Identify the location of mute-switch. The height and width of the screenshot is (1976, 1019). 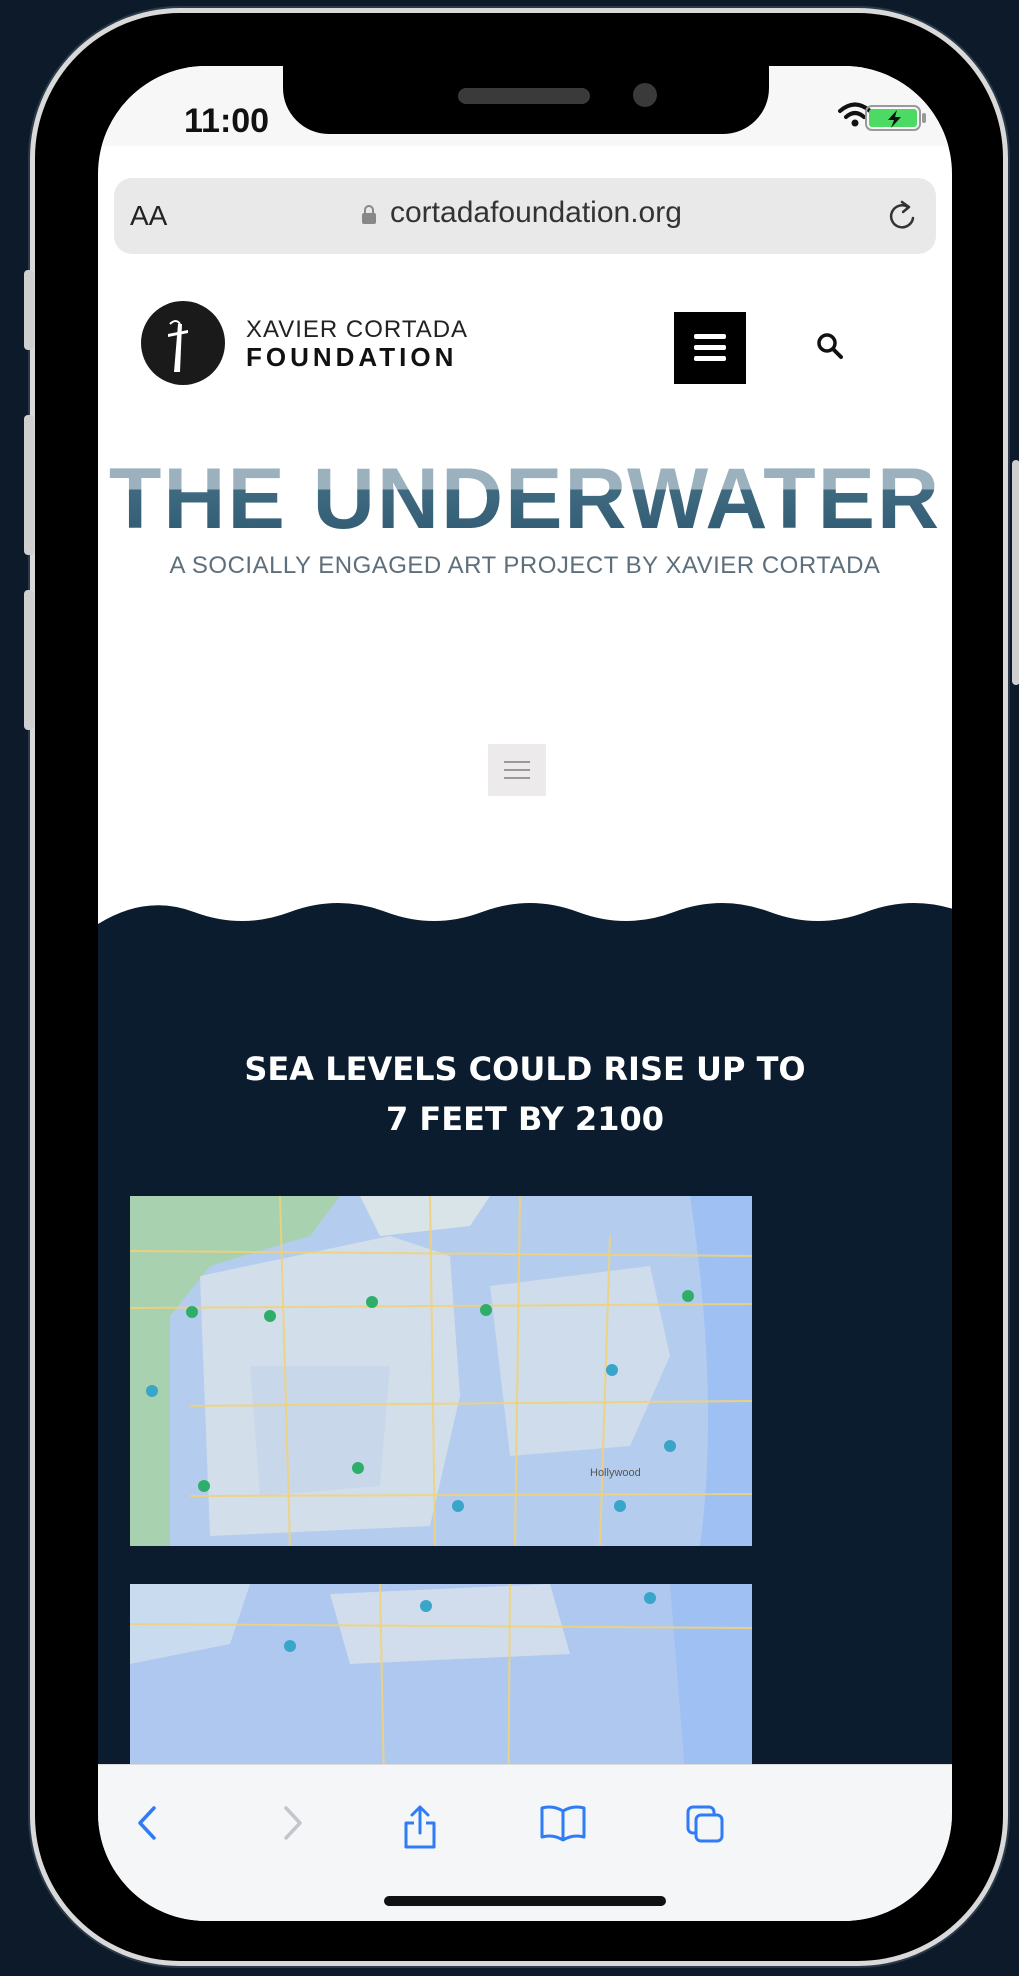
(29, 310).